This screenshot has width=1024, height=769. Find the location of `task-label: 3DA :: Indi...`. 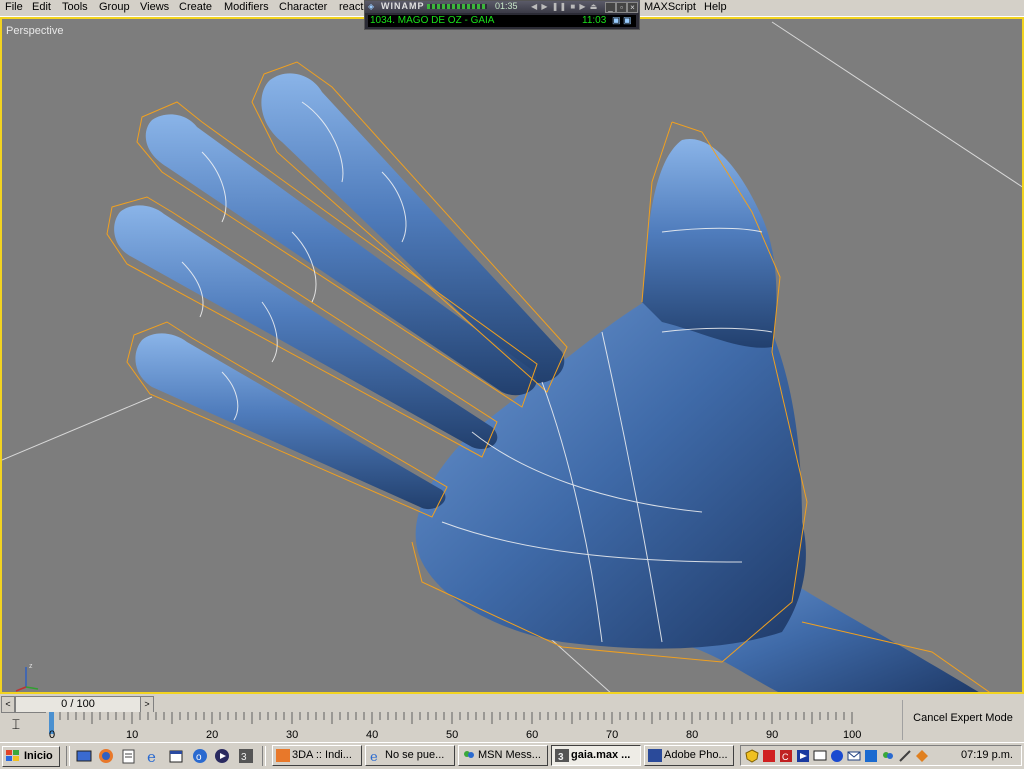

task-label: 3DA :: Indi... is located at coordinates (322, 755).